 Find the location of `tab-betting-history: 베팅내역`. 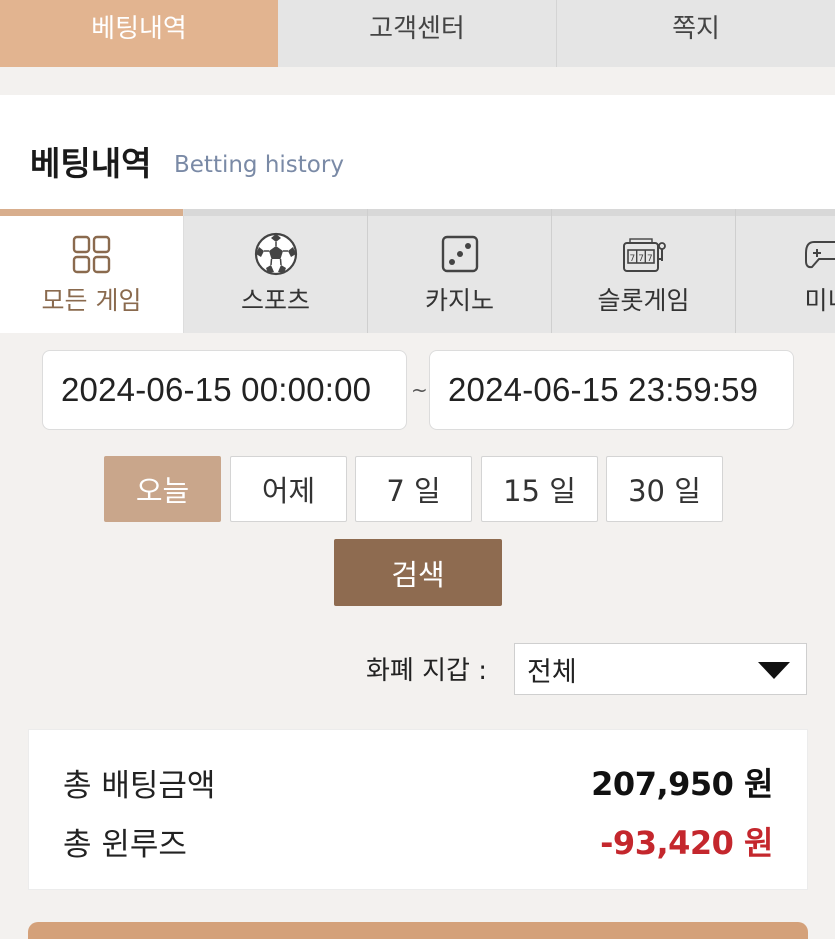

tab-betting-history: 베팅내역 is located at coordinates (139, 33).